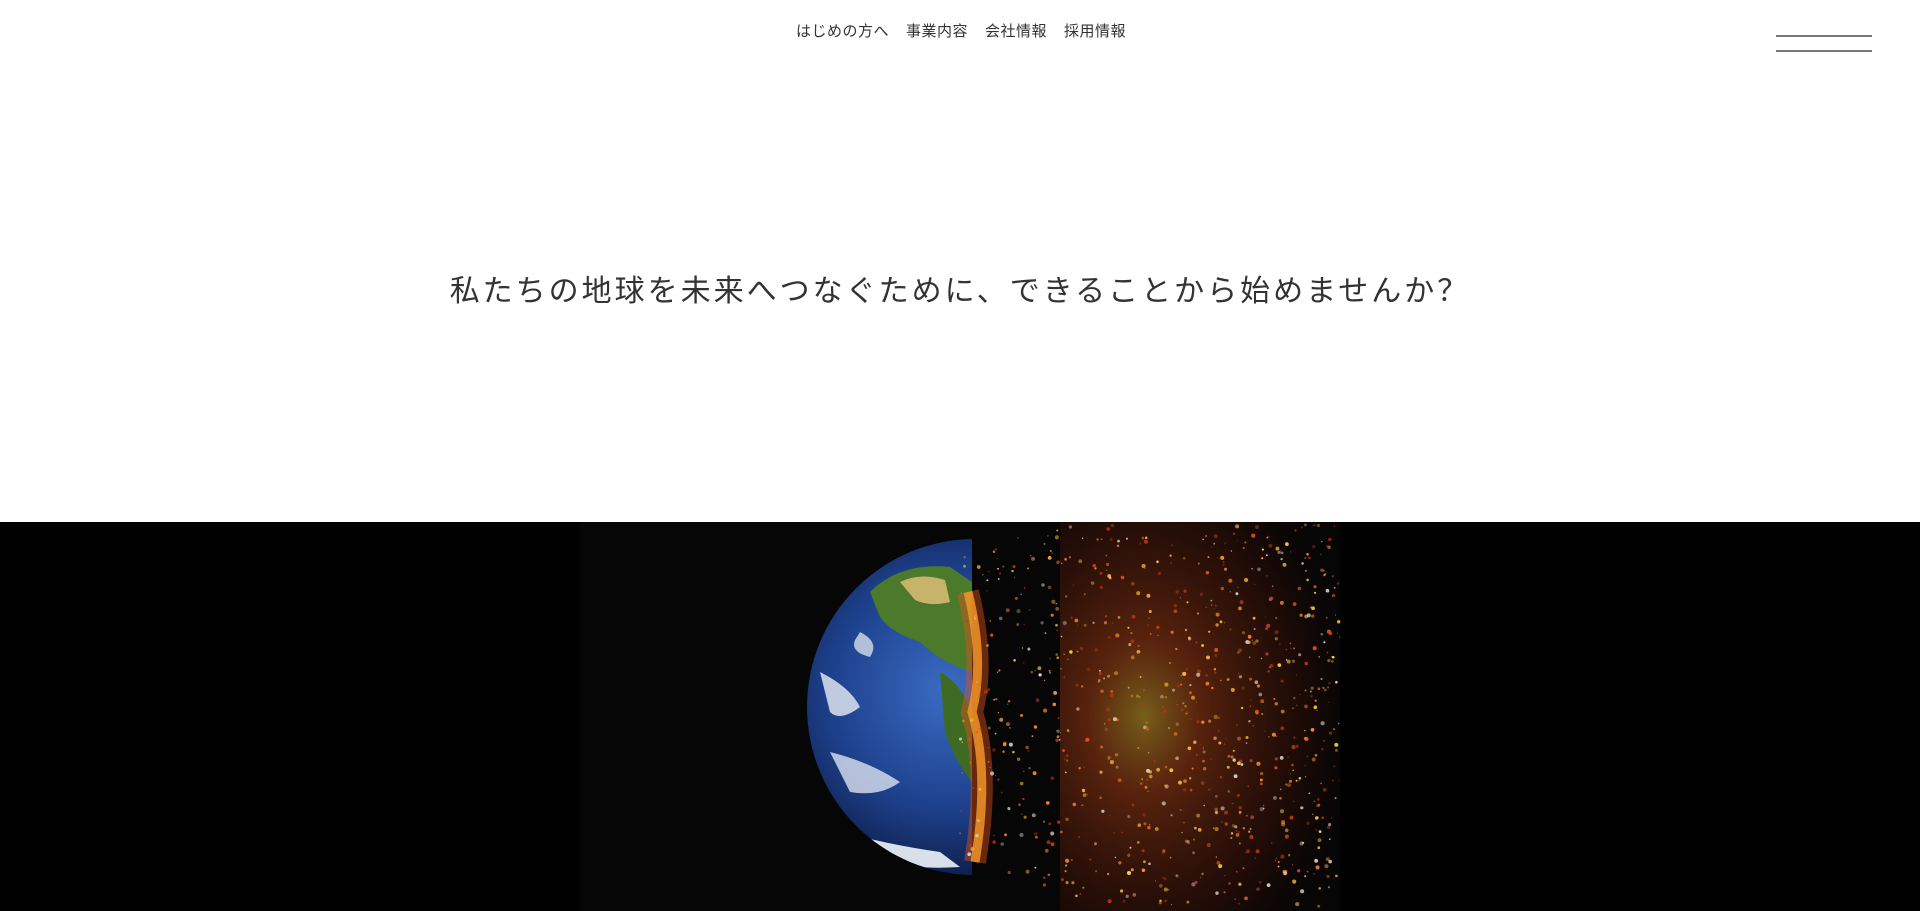  What do you see at coordinates (1824, 45) in the screenshot?
I see `hamburger-menu-icon` at bounding box center [1824, 45].